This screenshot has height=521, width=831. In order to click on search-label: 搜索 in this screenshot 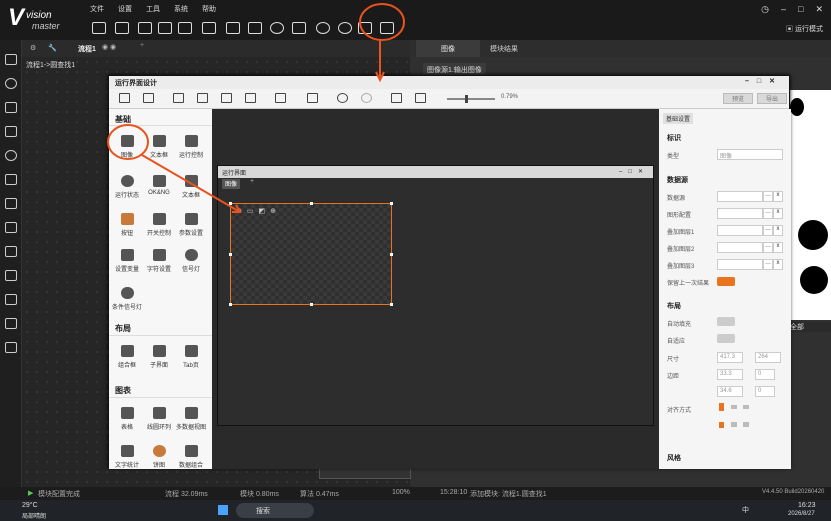, I will do `click(263, 511)`.